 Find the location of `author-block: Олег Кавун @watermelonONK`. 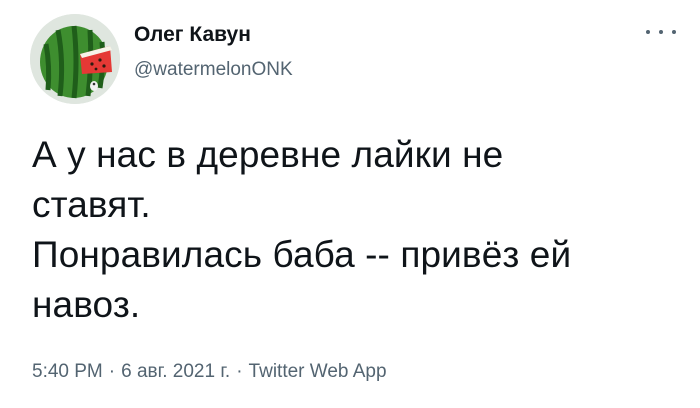

author-block: Олег Кавун @watermelonONK is located at coordinates (213, 52).